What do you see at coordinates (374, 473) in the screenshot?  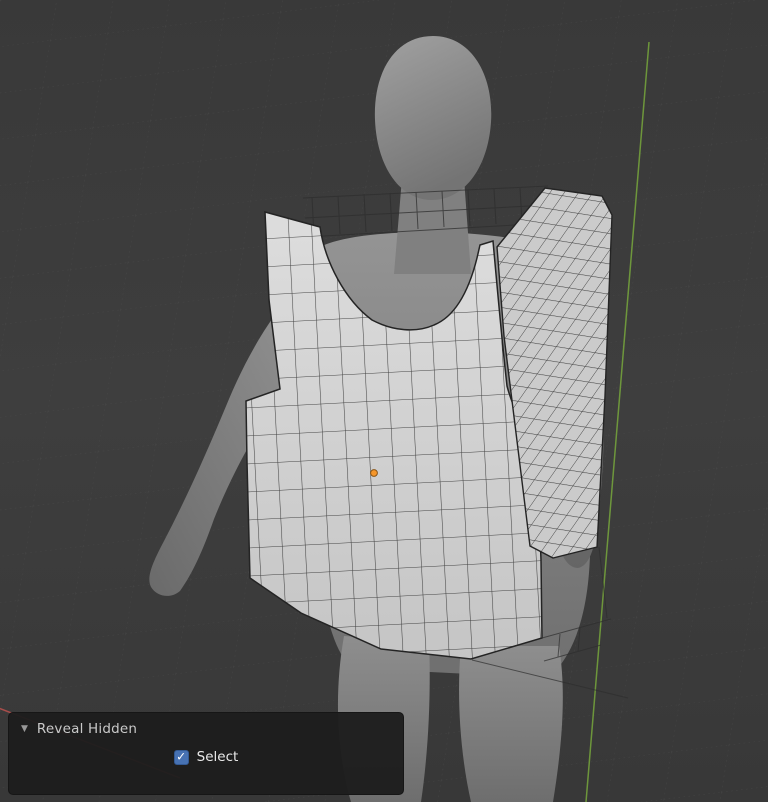 I see `object-origin-point` at bounding box center [374, 473].